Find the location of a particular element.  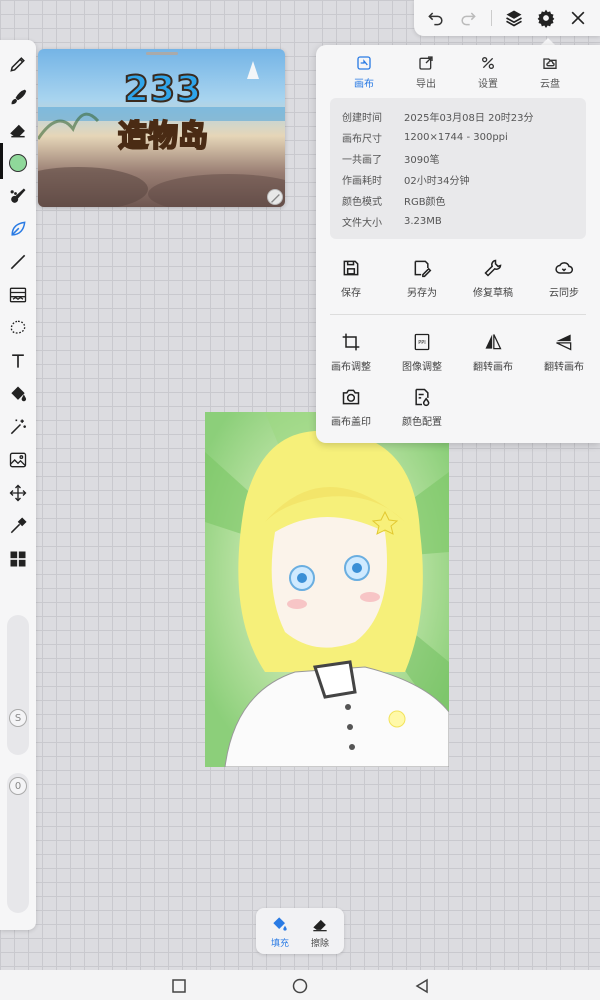

tab-export-label: 导出 is located at coordinates (426, 84).